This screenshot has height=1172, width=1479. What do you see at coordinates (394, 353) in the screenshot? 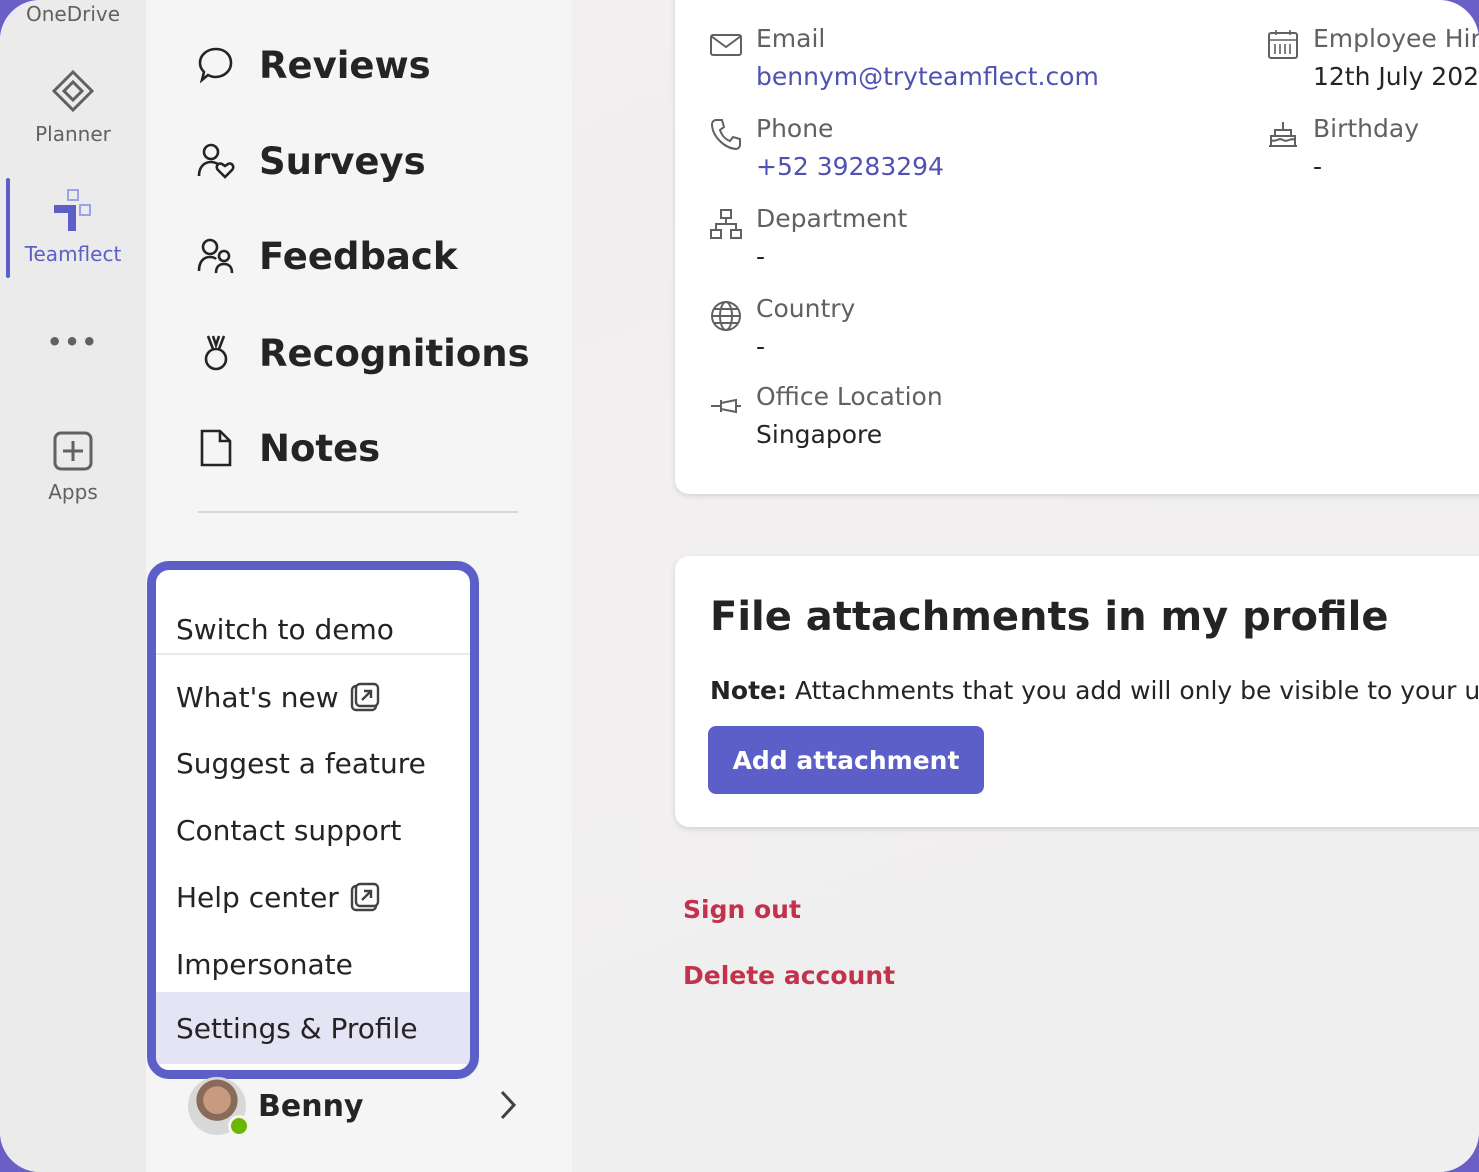
I see `nav-label: Recognitions` at bounding box center [394, 353].